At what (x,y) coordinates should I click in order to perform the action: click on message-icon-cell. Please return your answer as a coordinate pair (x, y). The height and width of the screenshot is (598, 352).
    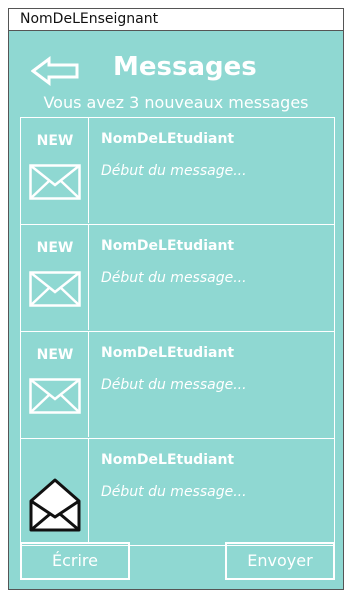
    Looking at the image, I should click on (55, 491).